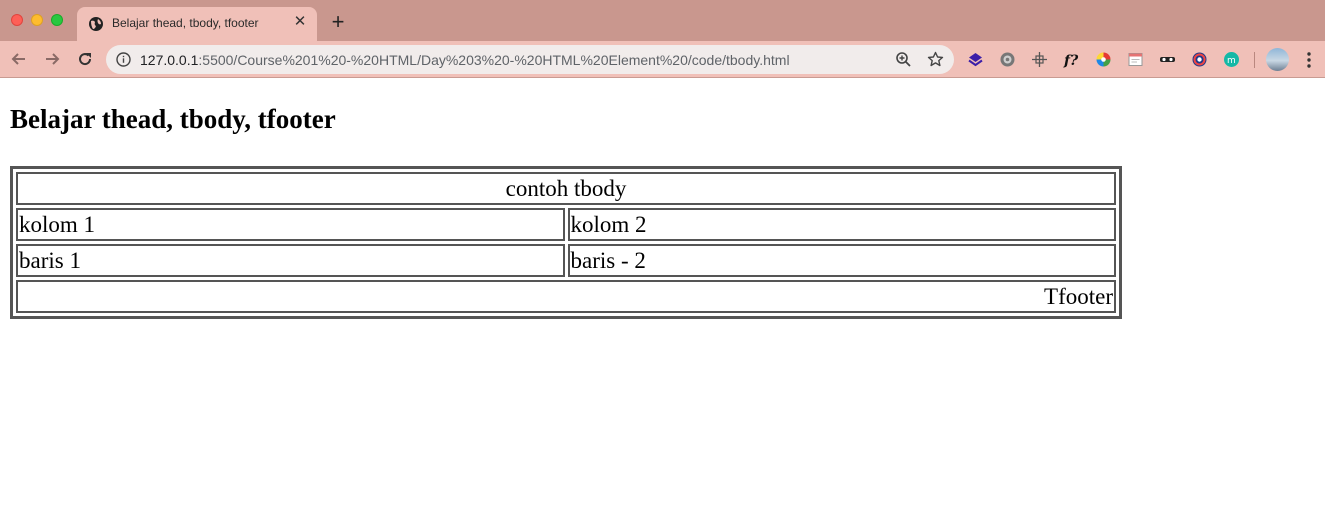 The image size is (1325, 517). Describe the element at coordinates (37, 20) in the screenshot. I see `window-minimize-button` at that location.